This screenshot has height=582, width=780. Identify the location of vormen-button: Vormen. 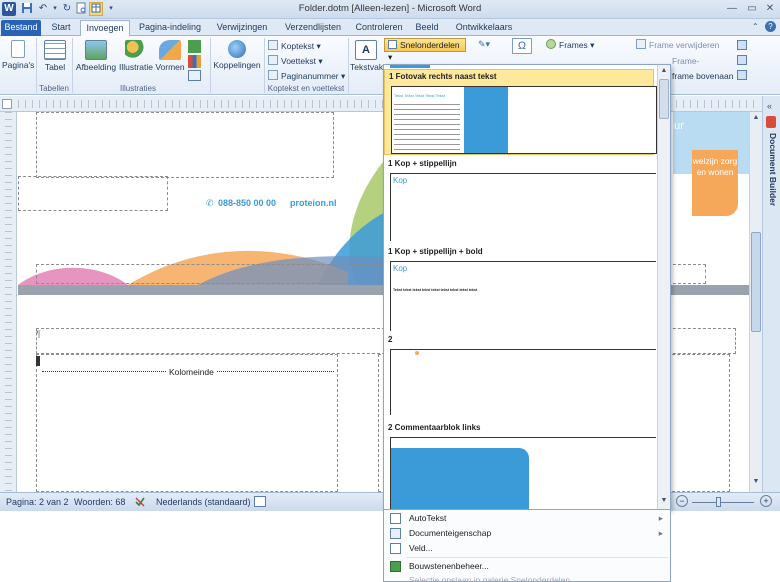
(170, 56).